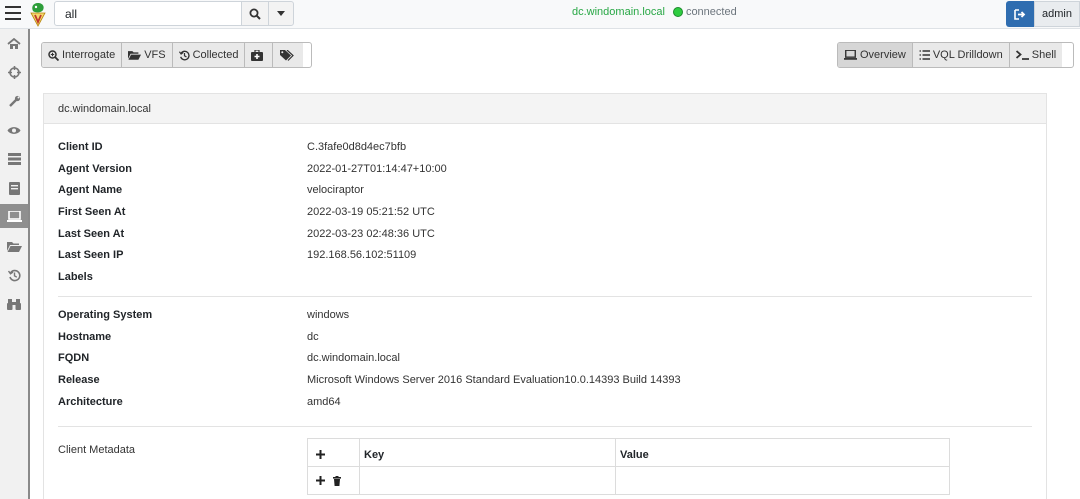  I want to click on field-value: C.3fafe0d8d4ec7bfb, so click(357, 147).